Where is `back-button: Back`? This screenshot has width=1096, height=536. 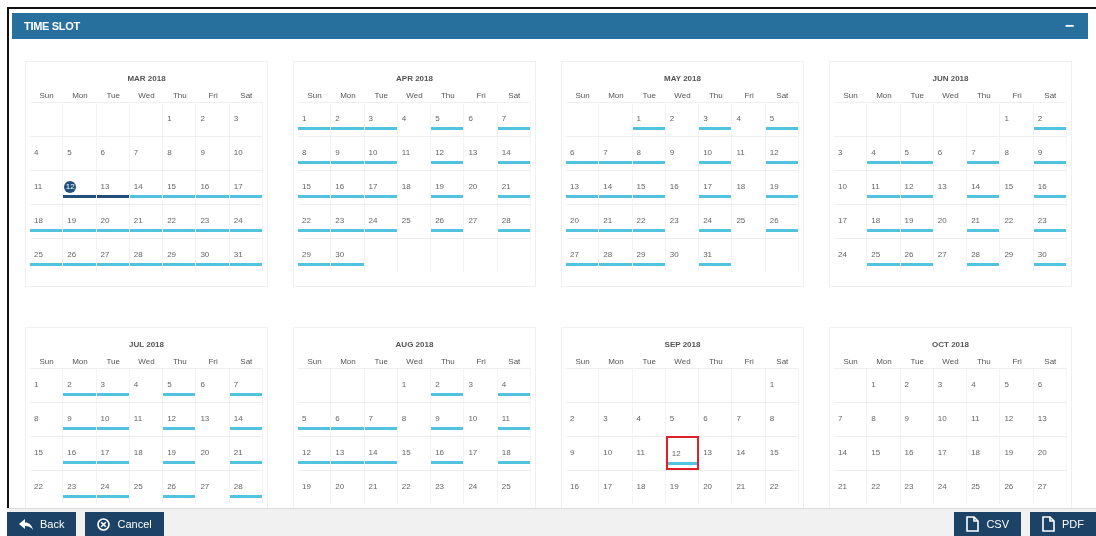
back-button: Back is located at coordinates (42, 524).